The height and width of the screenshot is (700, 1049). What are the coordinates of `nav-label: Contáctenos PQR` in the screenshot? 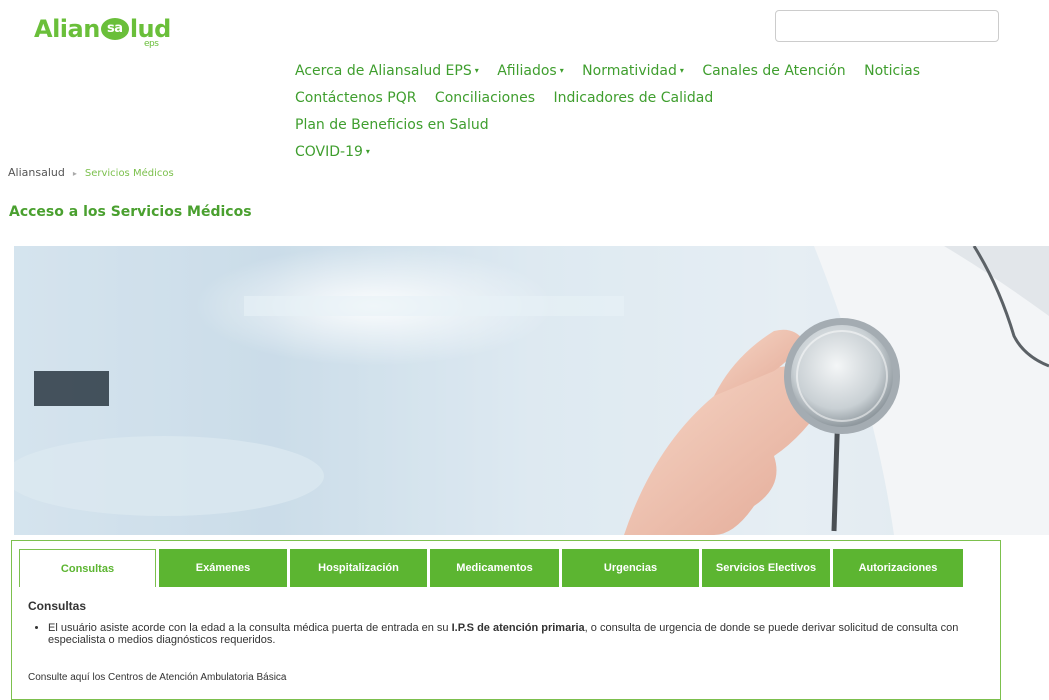 It's located at (356, 98).